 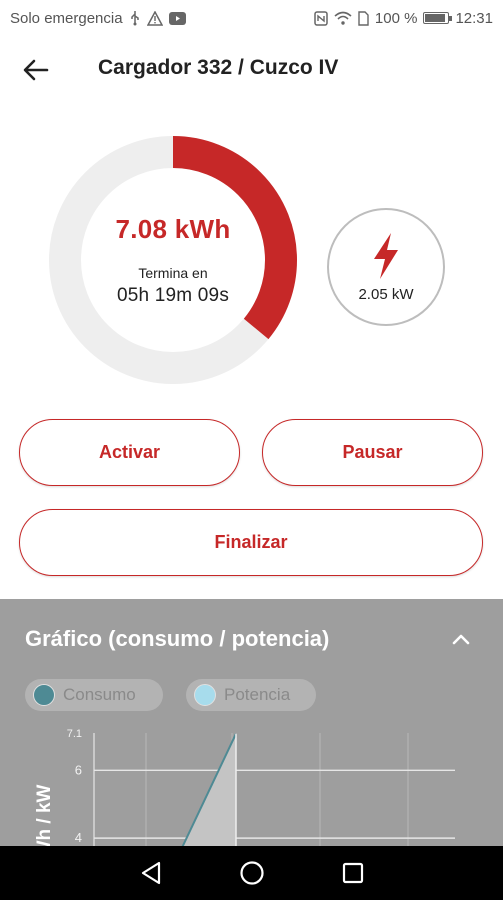 I want to click on carrier-text: Solo emergencia, so click(x=66, y=18).